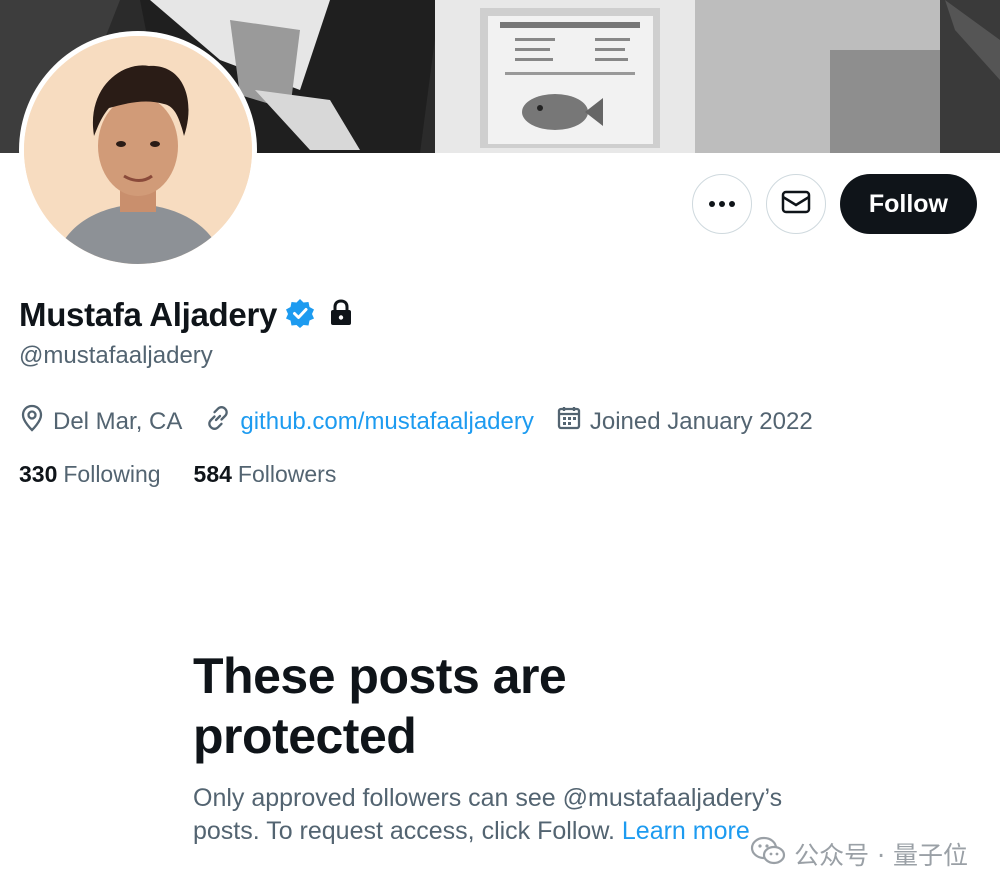  I want to click on watermark-text: 公众号 · 量子位, so click(881, 855).